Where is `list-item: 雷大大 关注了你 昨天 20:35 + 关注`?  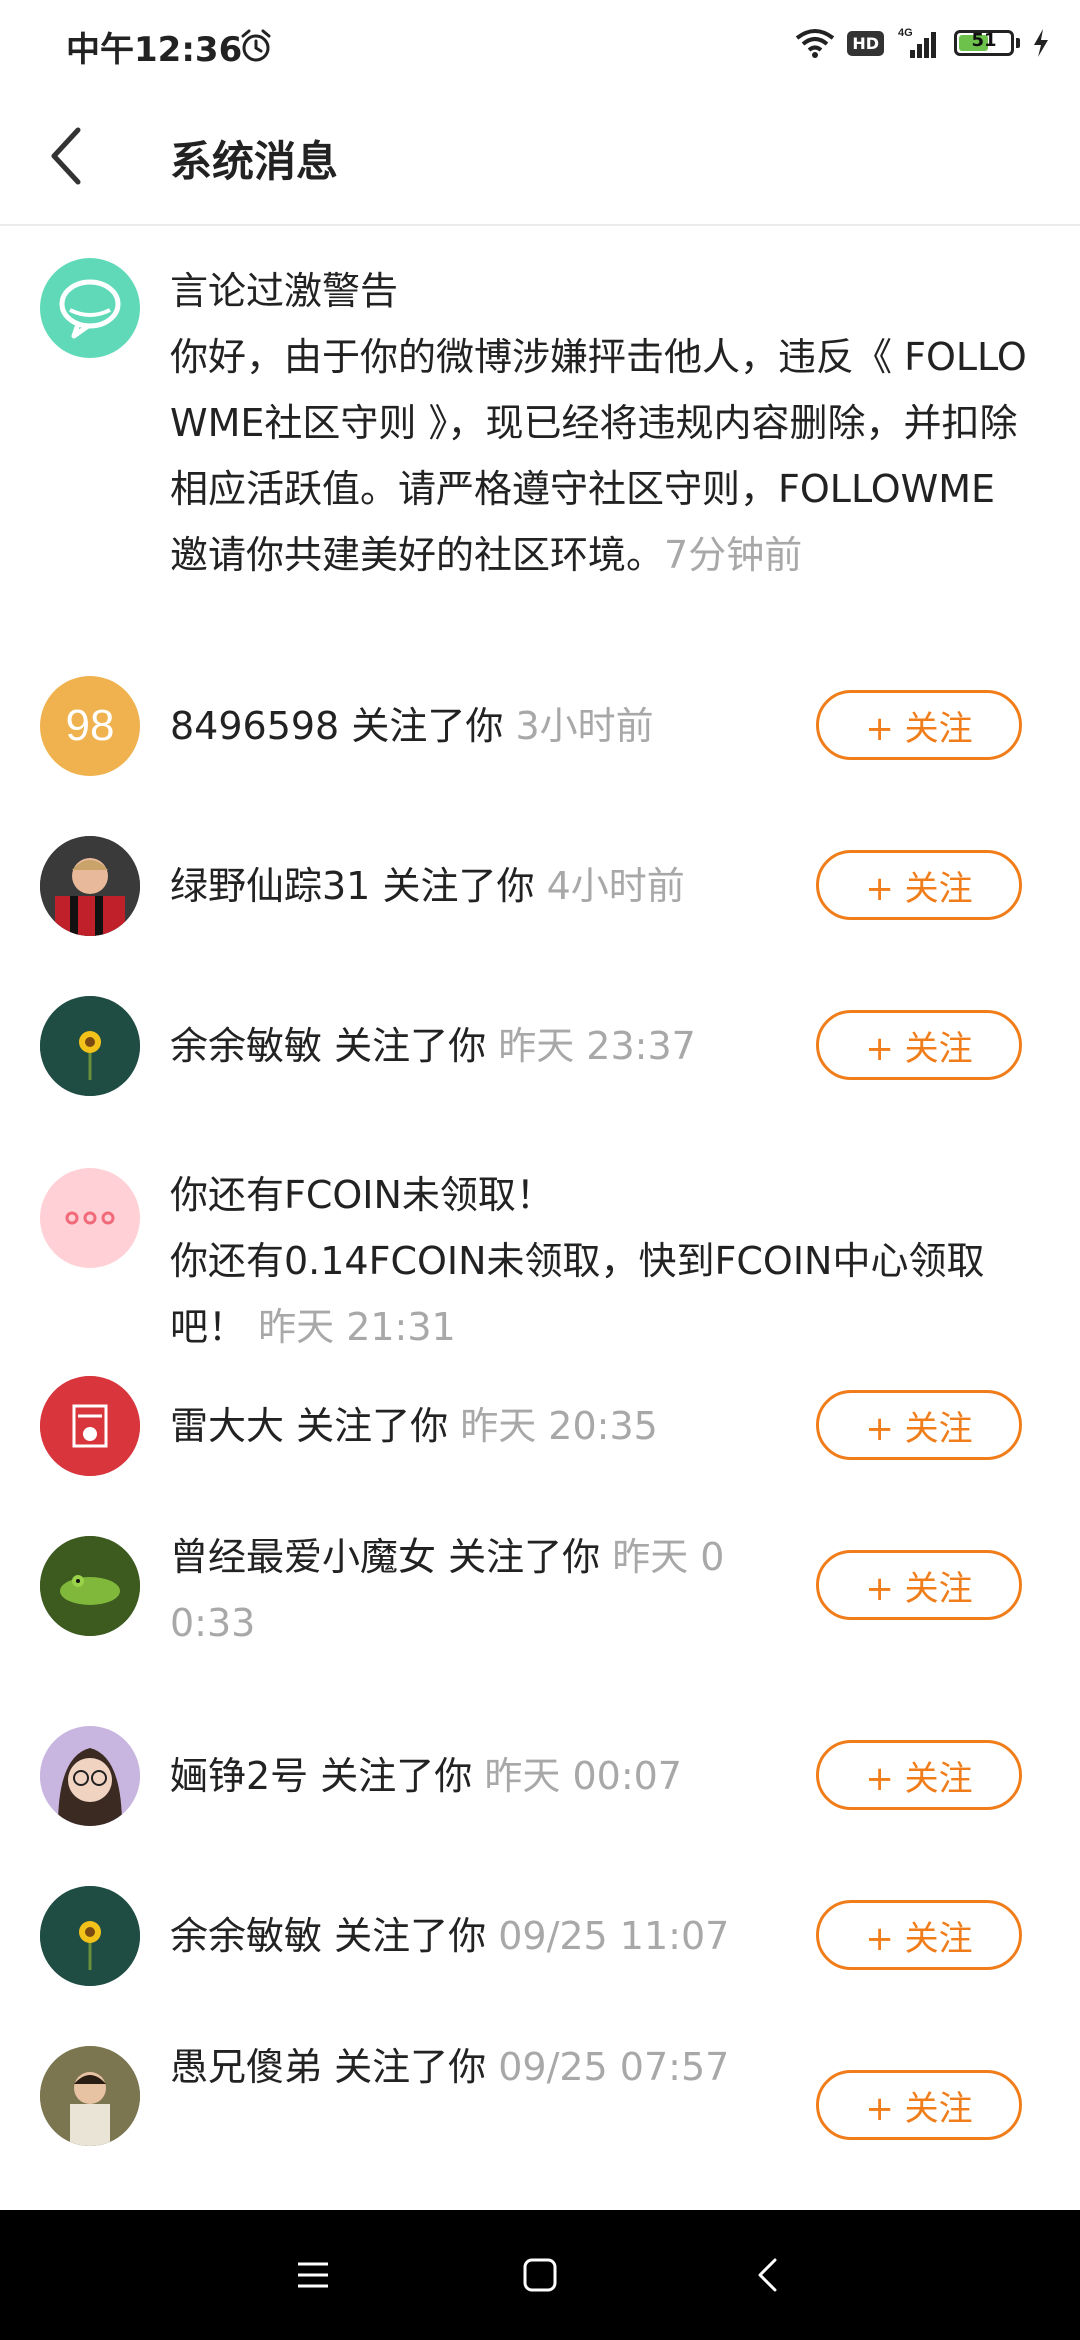 list-item: 雷大大 关注了你 昨天 20:35 + 关注 is located at coordinates (540, 1456).